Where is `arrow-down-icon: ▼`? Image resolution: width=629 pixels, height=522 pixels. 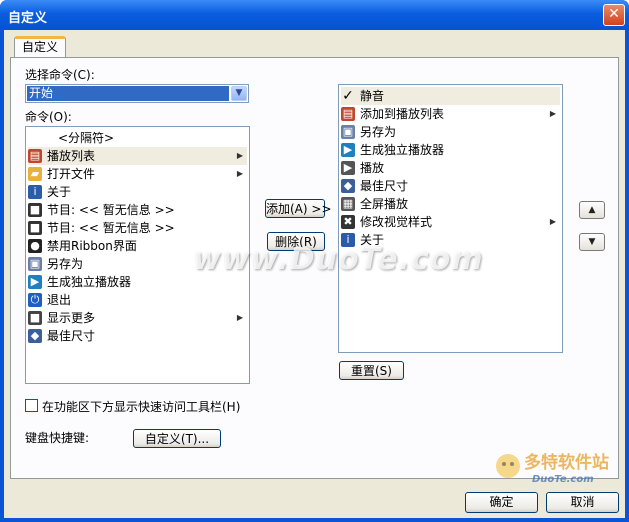
arrow-down-icon: ▼ is located at coordinates (592, 242).